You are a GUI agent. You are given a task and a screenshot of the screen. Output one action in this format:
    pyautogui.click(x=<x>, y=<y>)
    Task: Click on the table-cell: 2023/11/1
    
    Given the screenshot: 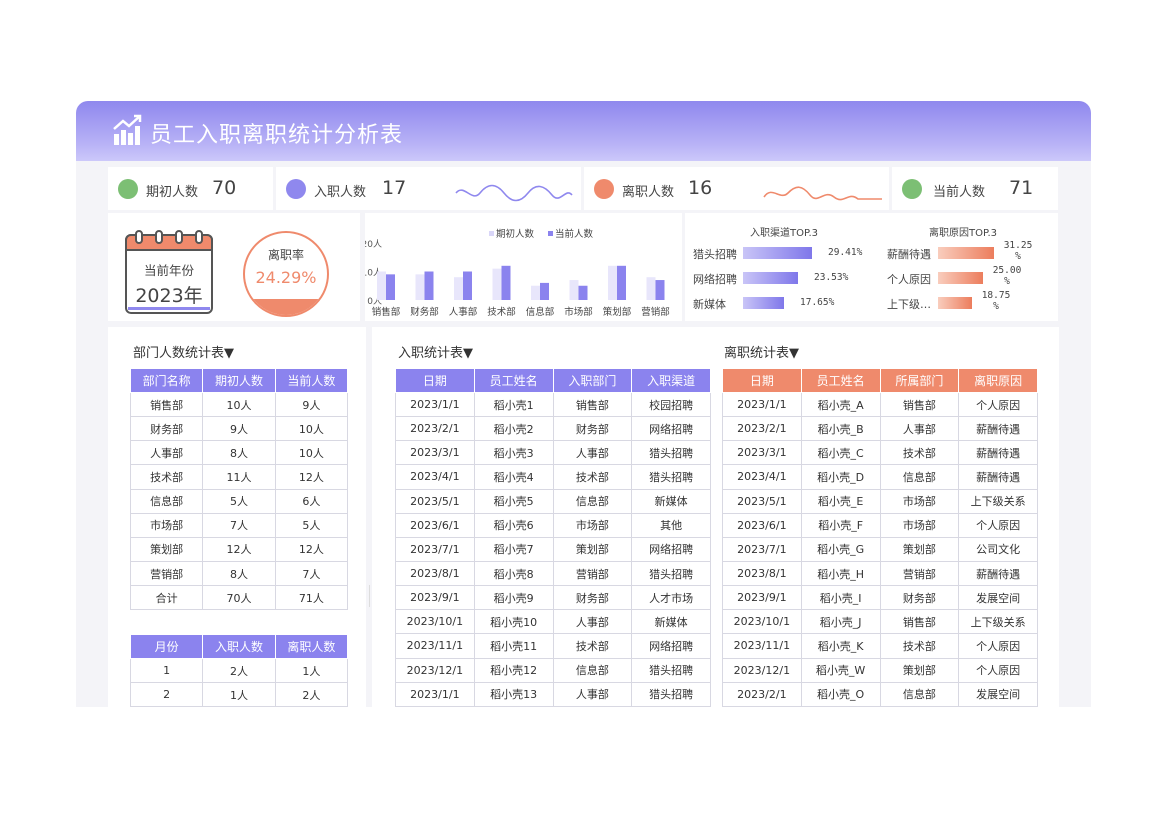 What is the action you would take?
    pyautogui.click(x=762, y=646)
    